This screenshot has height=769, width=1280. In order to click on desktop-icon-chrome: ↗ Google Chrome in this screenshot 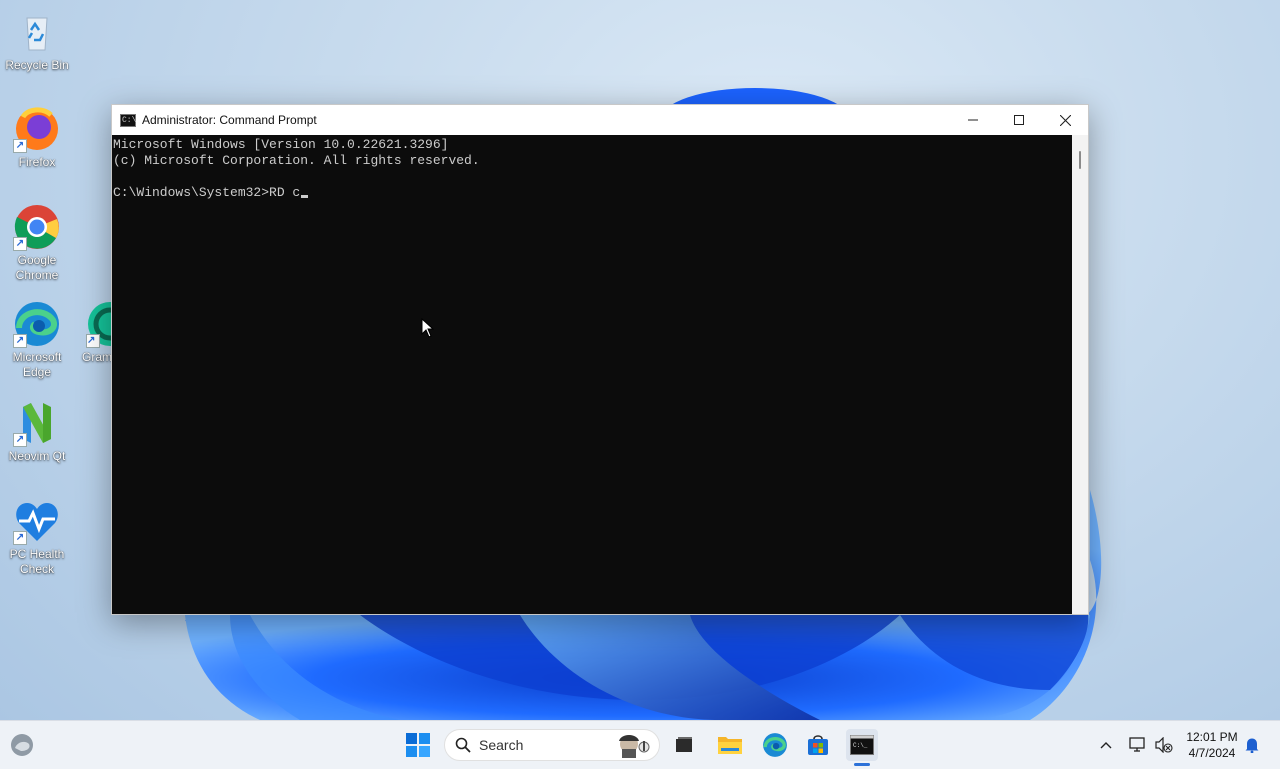, I will do `click(37, 243)`.